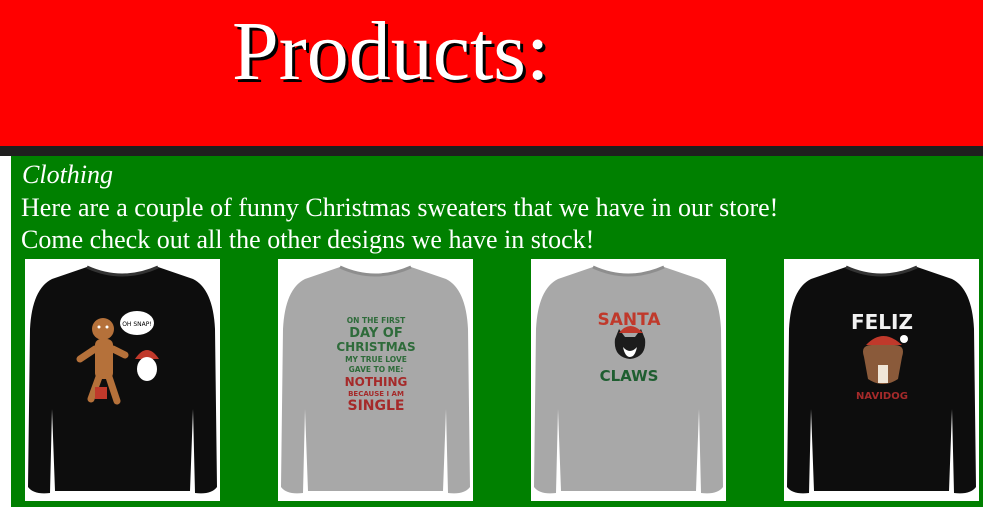  I want to click on feliz-navidog-sweater-image: FELIZ NAVIDOG, so click(881, 379).